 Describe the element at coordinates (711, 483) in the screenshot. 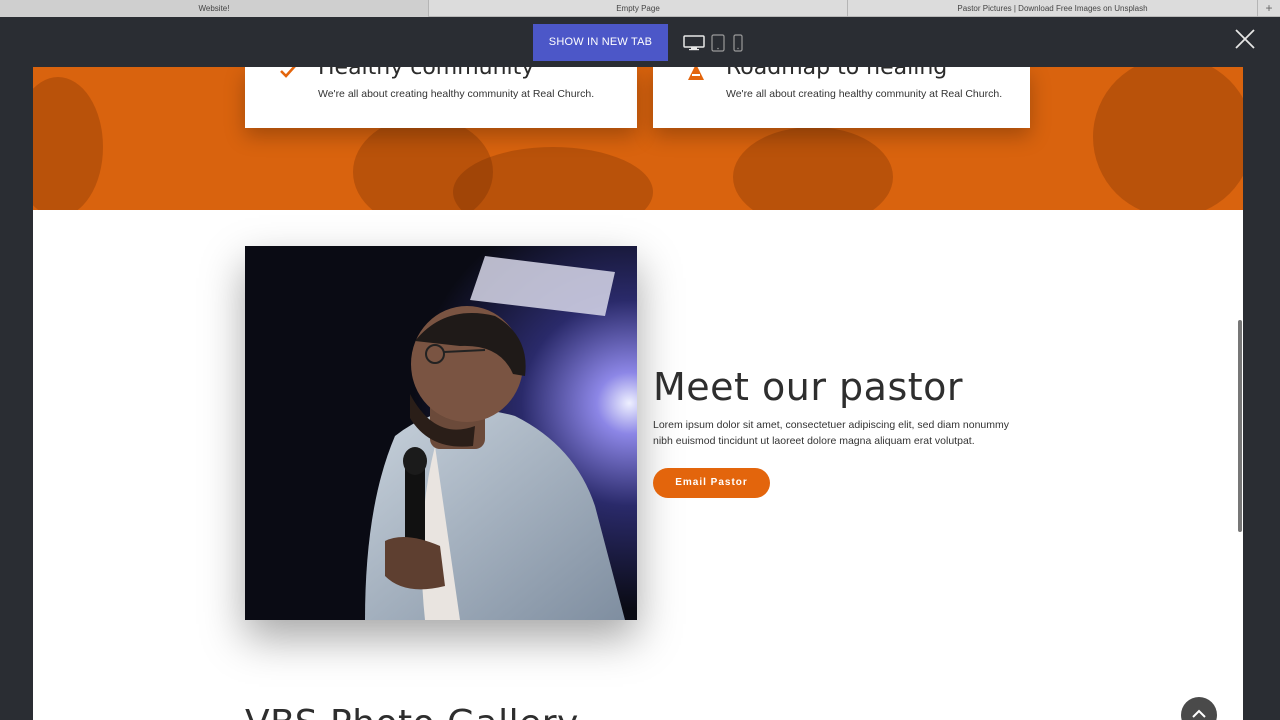

I see `email-pastor-button: Email Pastor` at that location.